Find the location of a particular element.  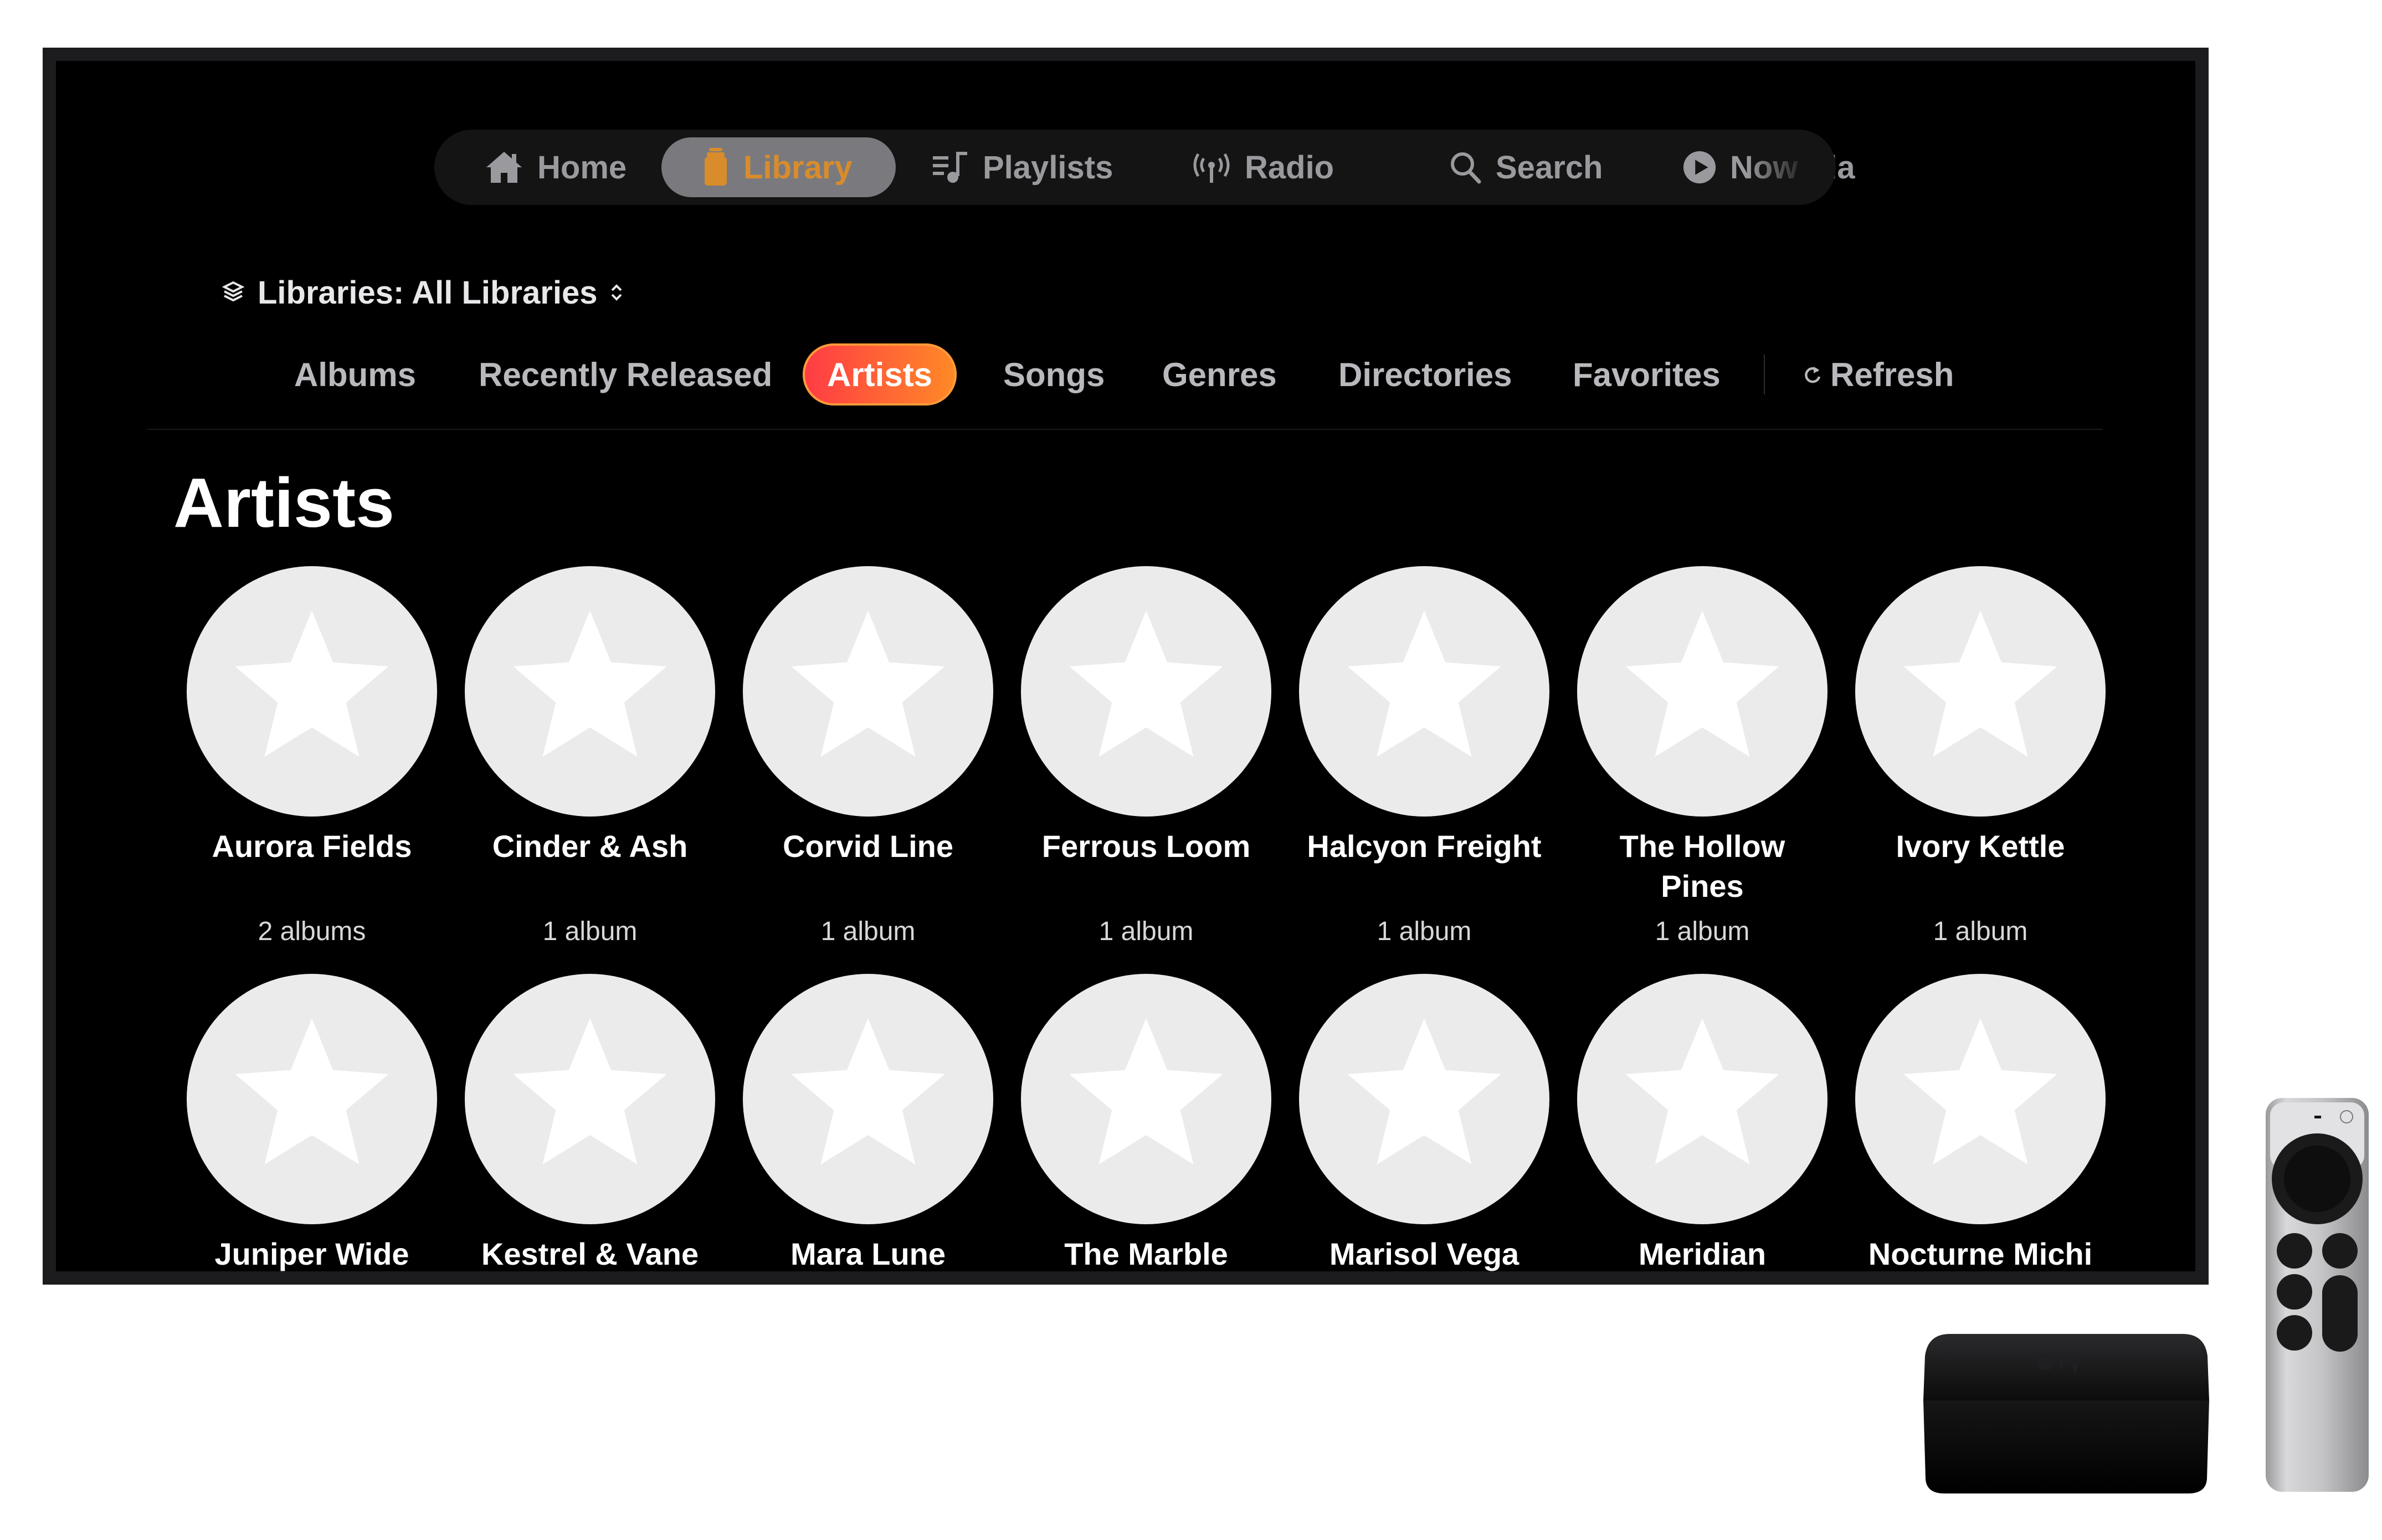

artist-name: The Hollow Pines is located at coordinates (1702, 866).